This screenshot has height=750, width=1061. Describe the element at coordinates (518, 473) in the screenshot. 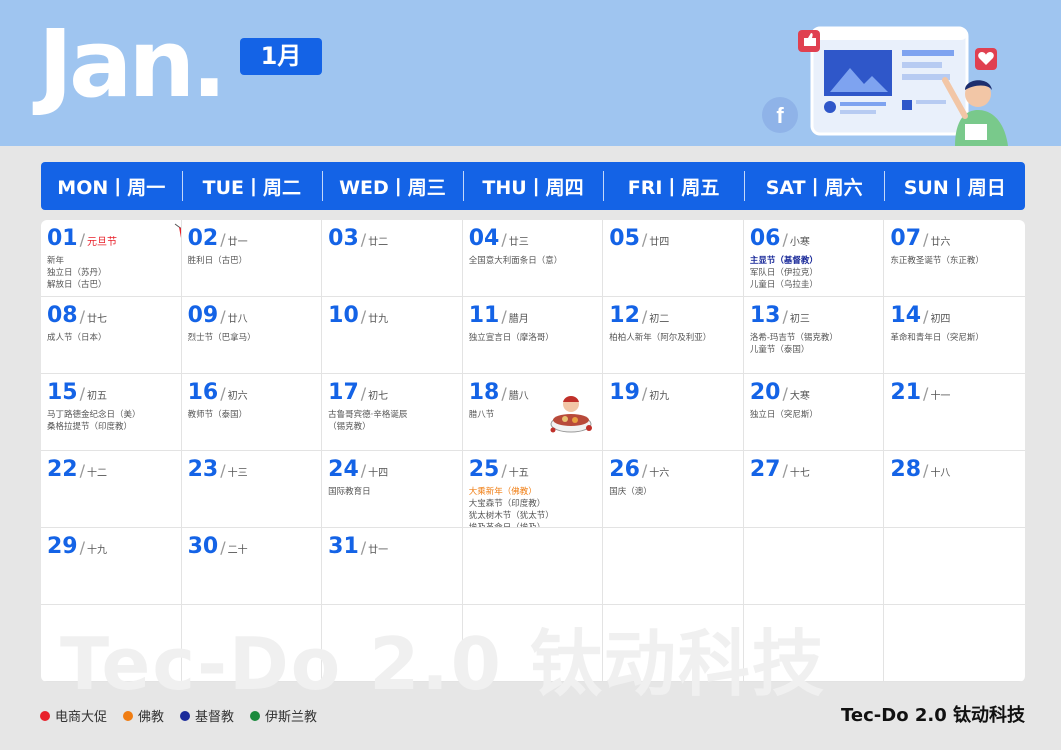

I see `lunar-date: 十五` at that location.